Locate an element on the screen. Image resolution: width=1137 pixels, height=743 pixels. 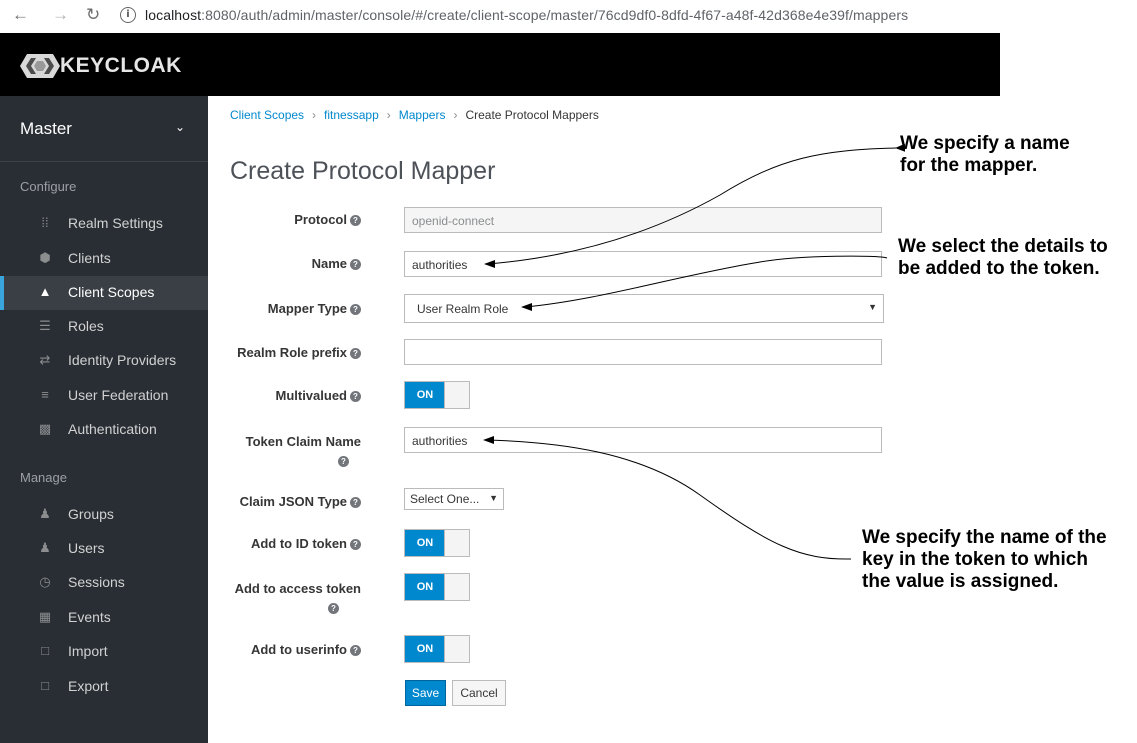
mapper-type-arrow is located at coordinates (706, 281).